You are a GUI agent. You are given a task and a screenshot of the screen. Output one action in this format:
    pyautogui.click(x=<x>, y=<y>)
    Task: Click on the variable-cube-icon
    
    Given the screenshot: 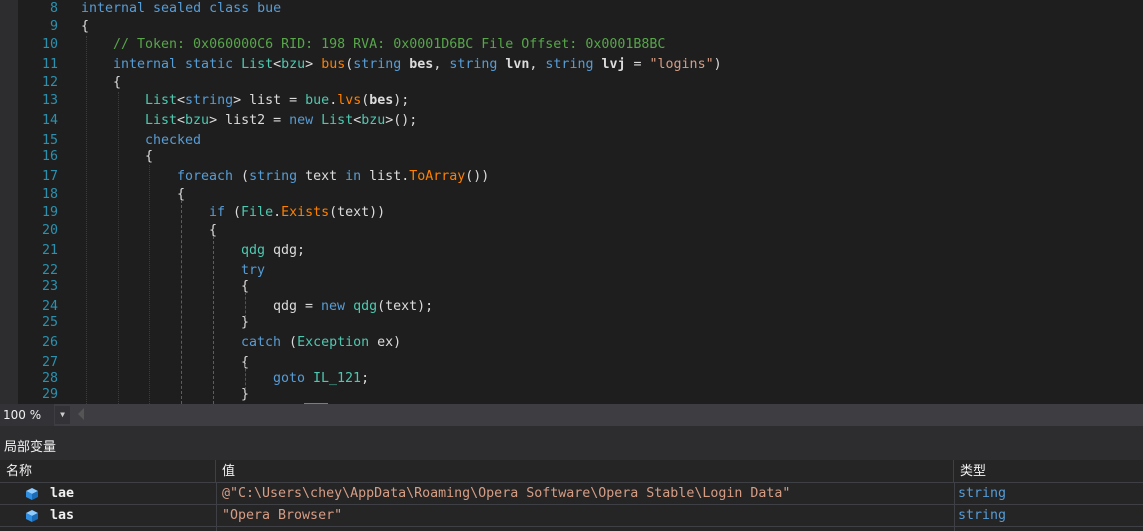 What is the action you would take?
    pyautogui.click(x=32, y=516)
    